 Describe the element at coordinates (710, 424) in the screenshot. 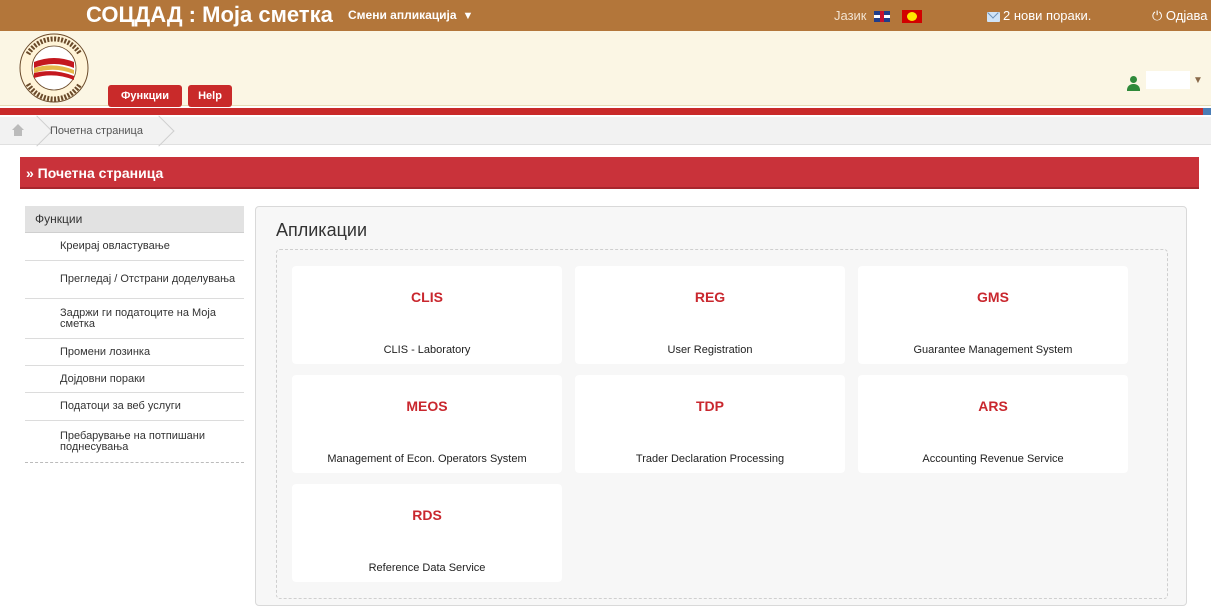

I see `app-card-tdp: TDP Trader Declaration Processing` at that location.